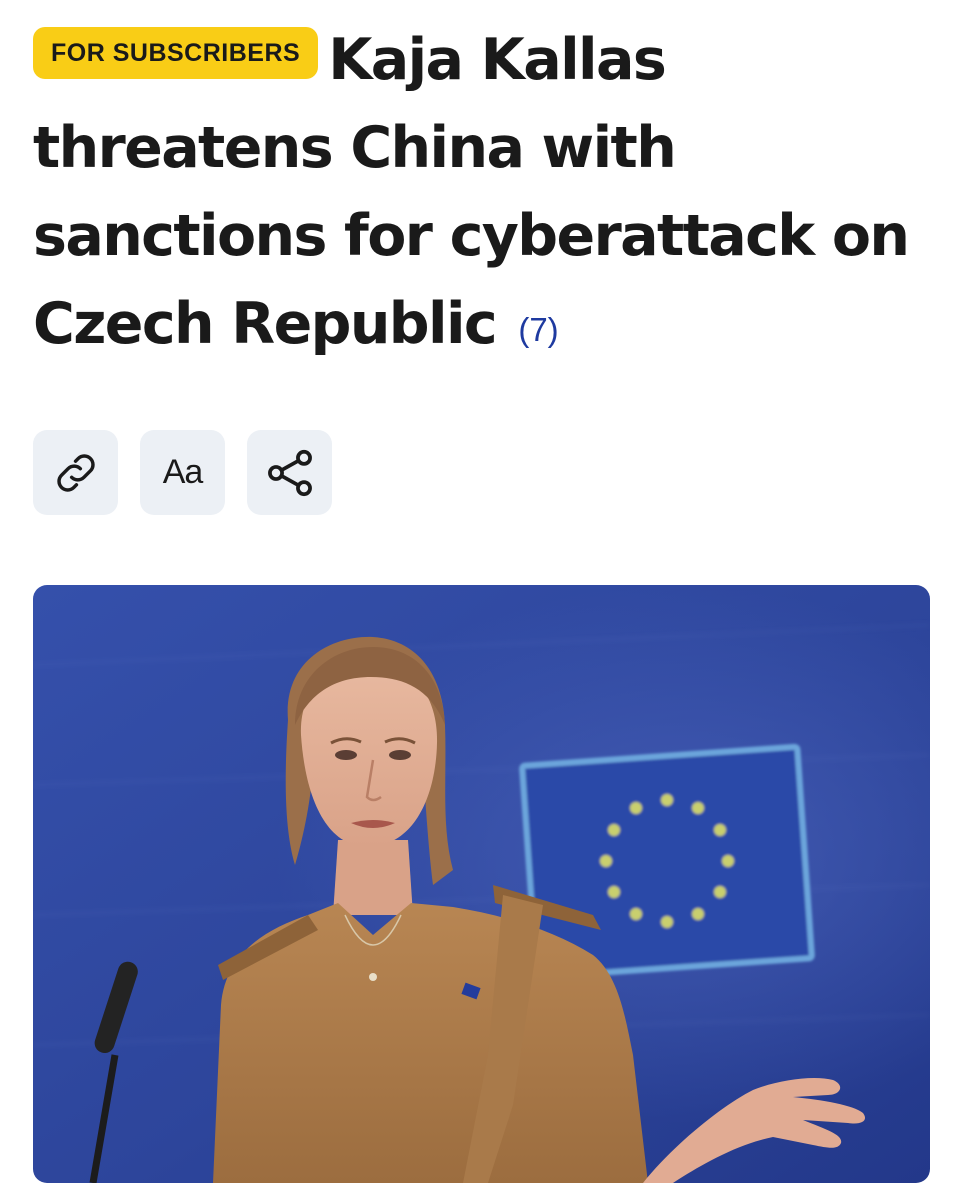 The width and height of the screenshot is (962, 1200). I want to click on article-toolbar: Aa, so click(182, 472).